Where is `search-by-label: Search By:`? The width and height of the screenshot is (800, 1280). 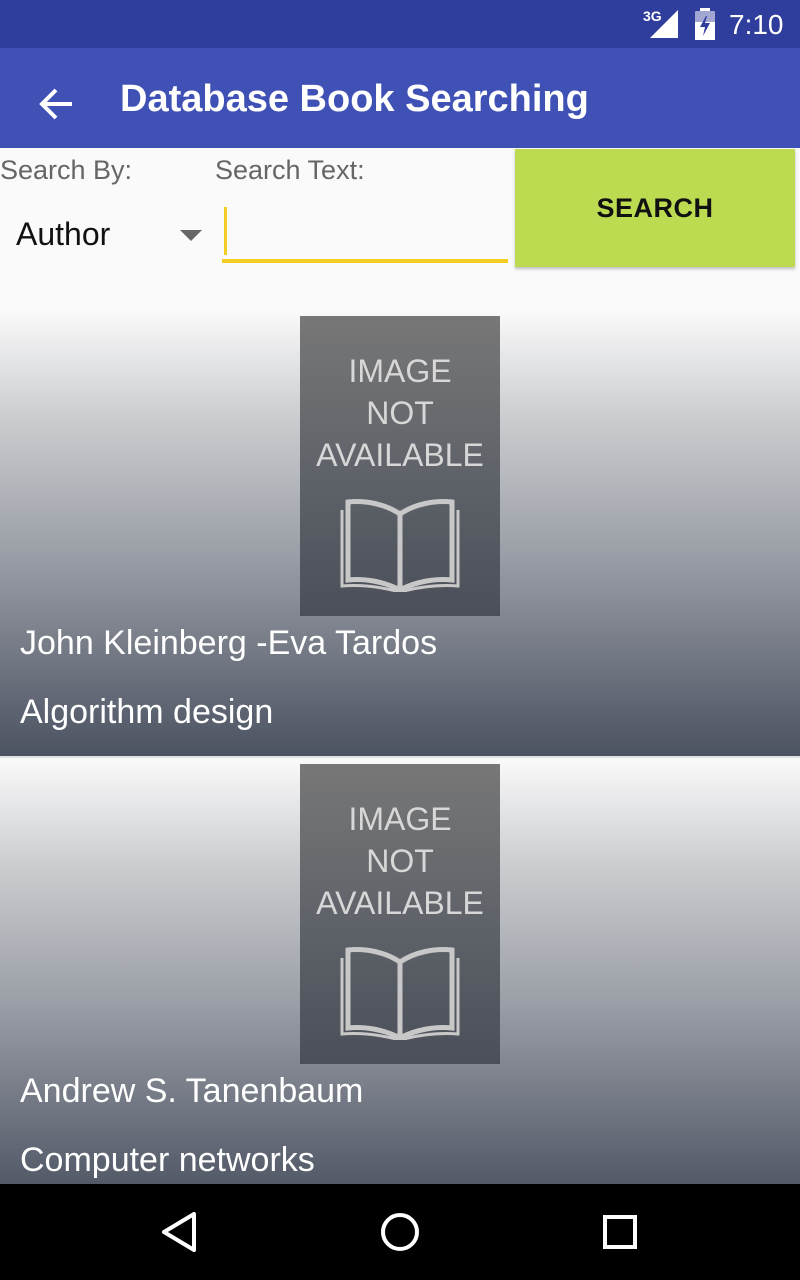 search-by-label: Search By: is located at coordinates (66, 170).